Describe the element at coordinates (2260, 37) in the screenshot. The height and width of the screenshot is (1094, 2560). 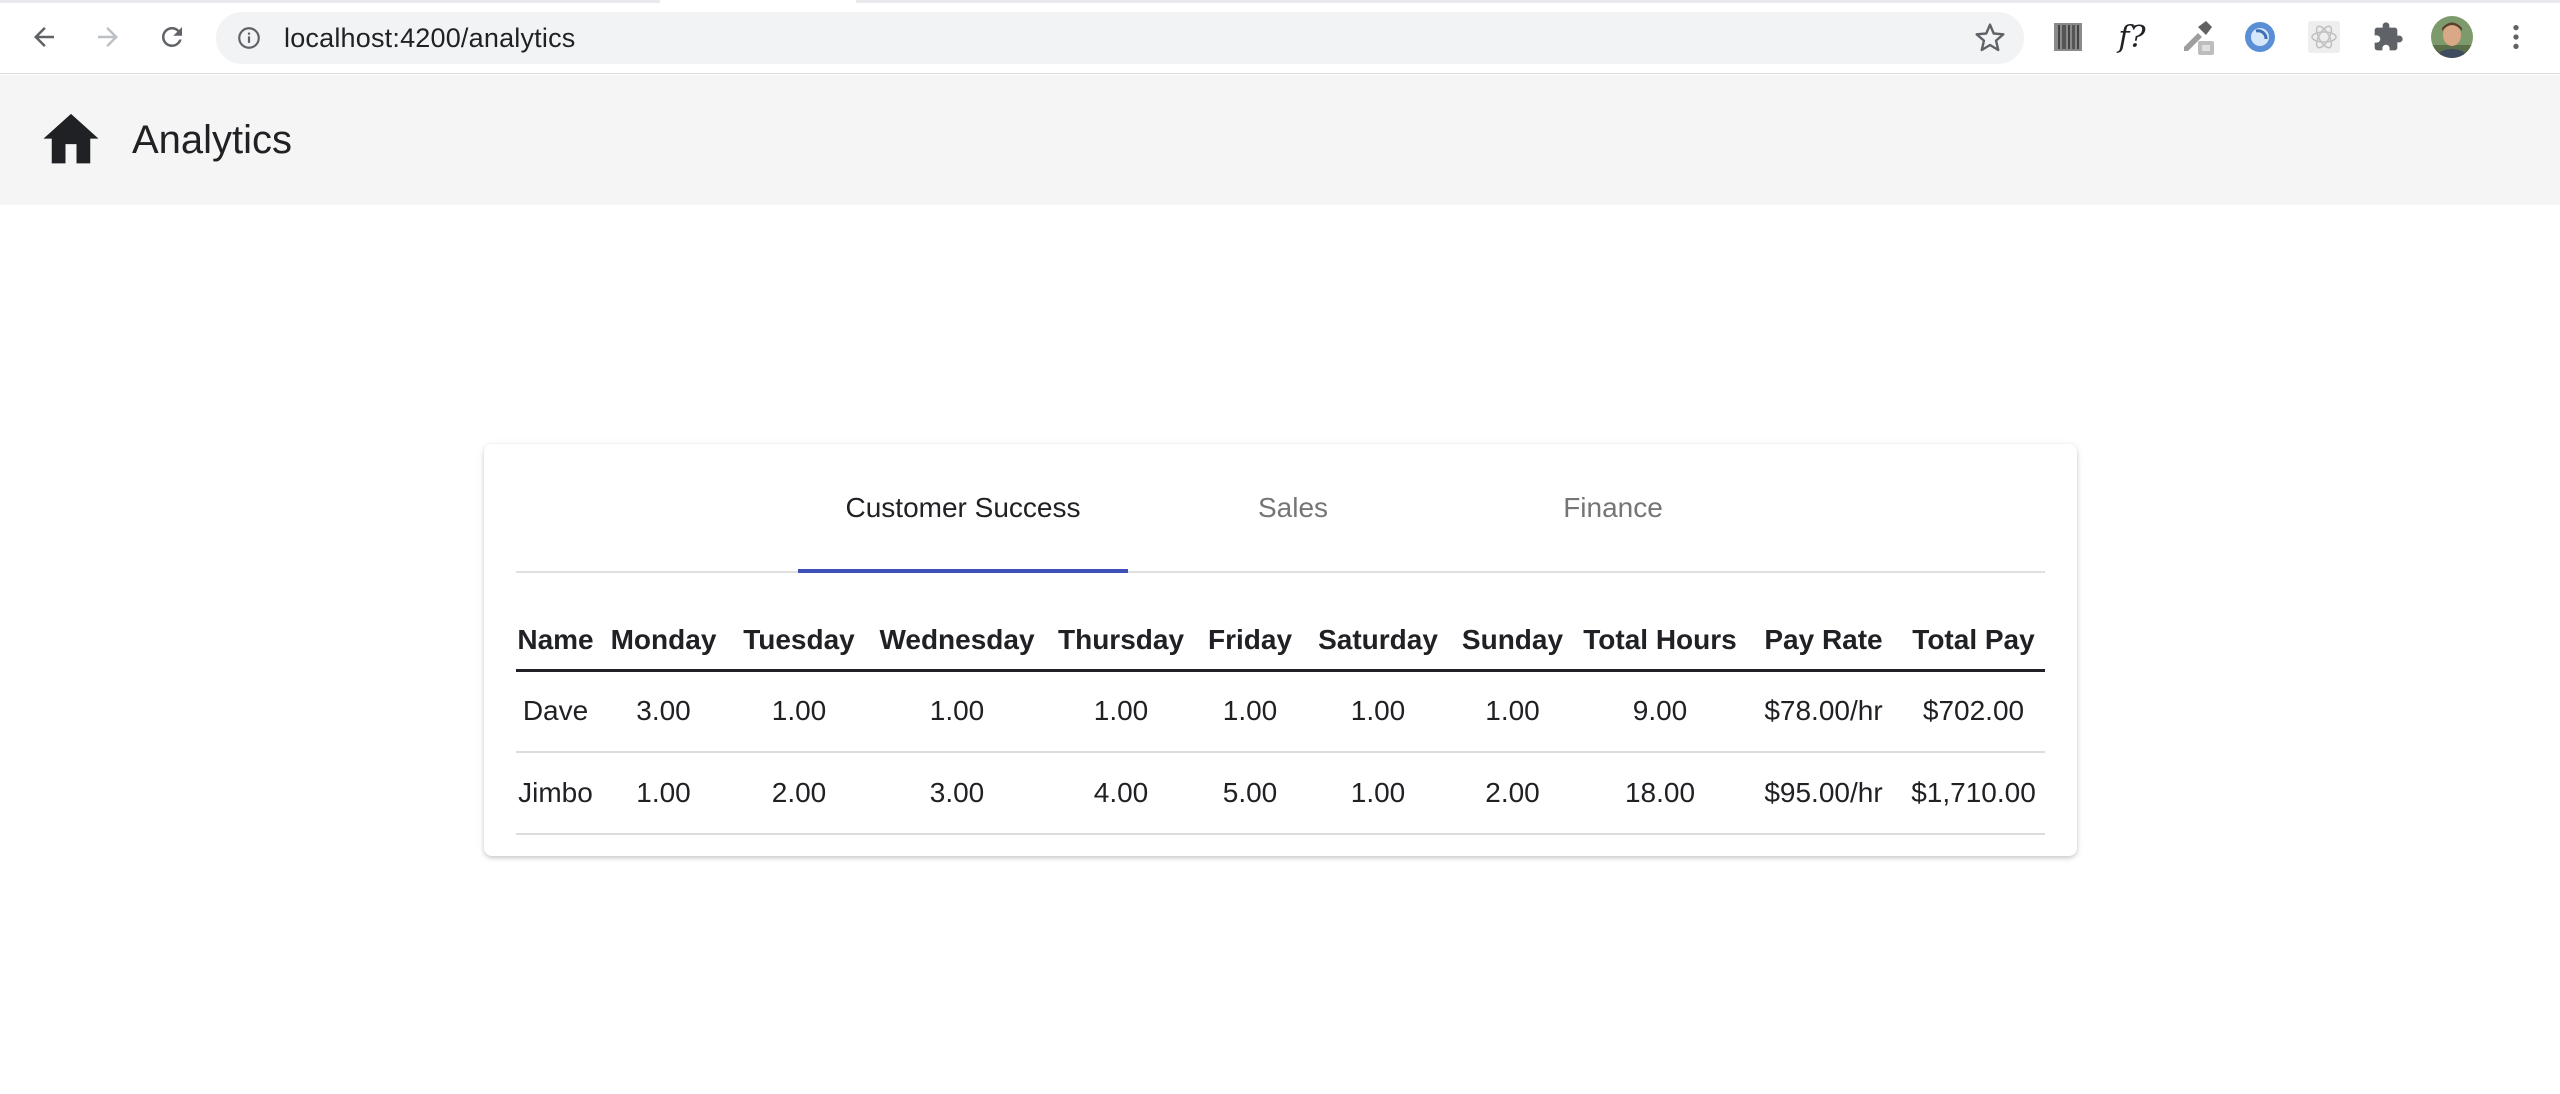
I see `blue-circle-extension-icon` at that location.